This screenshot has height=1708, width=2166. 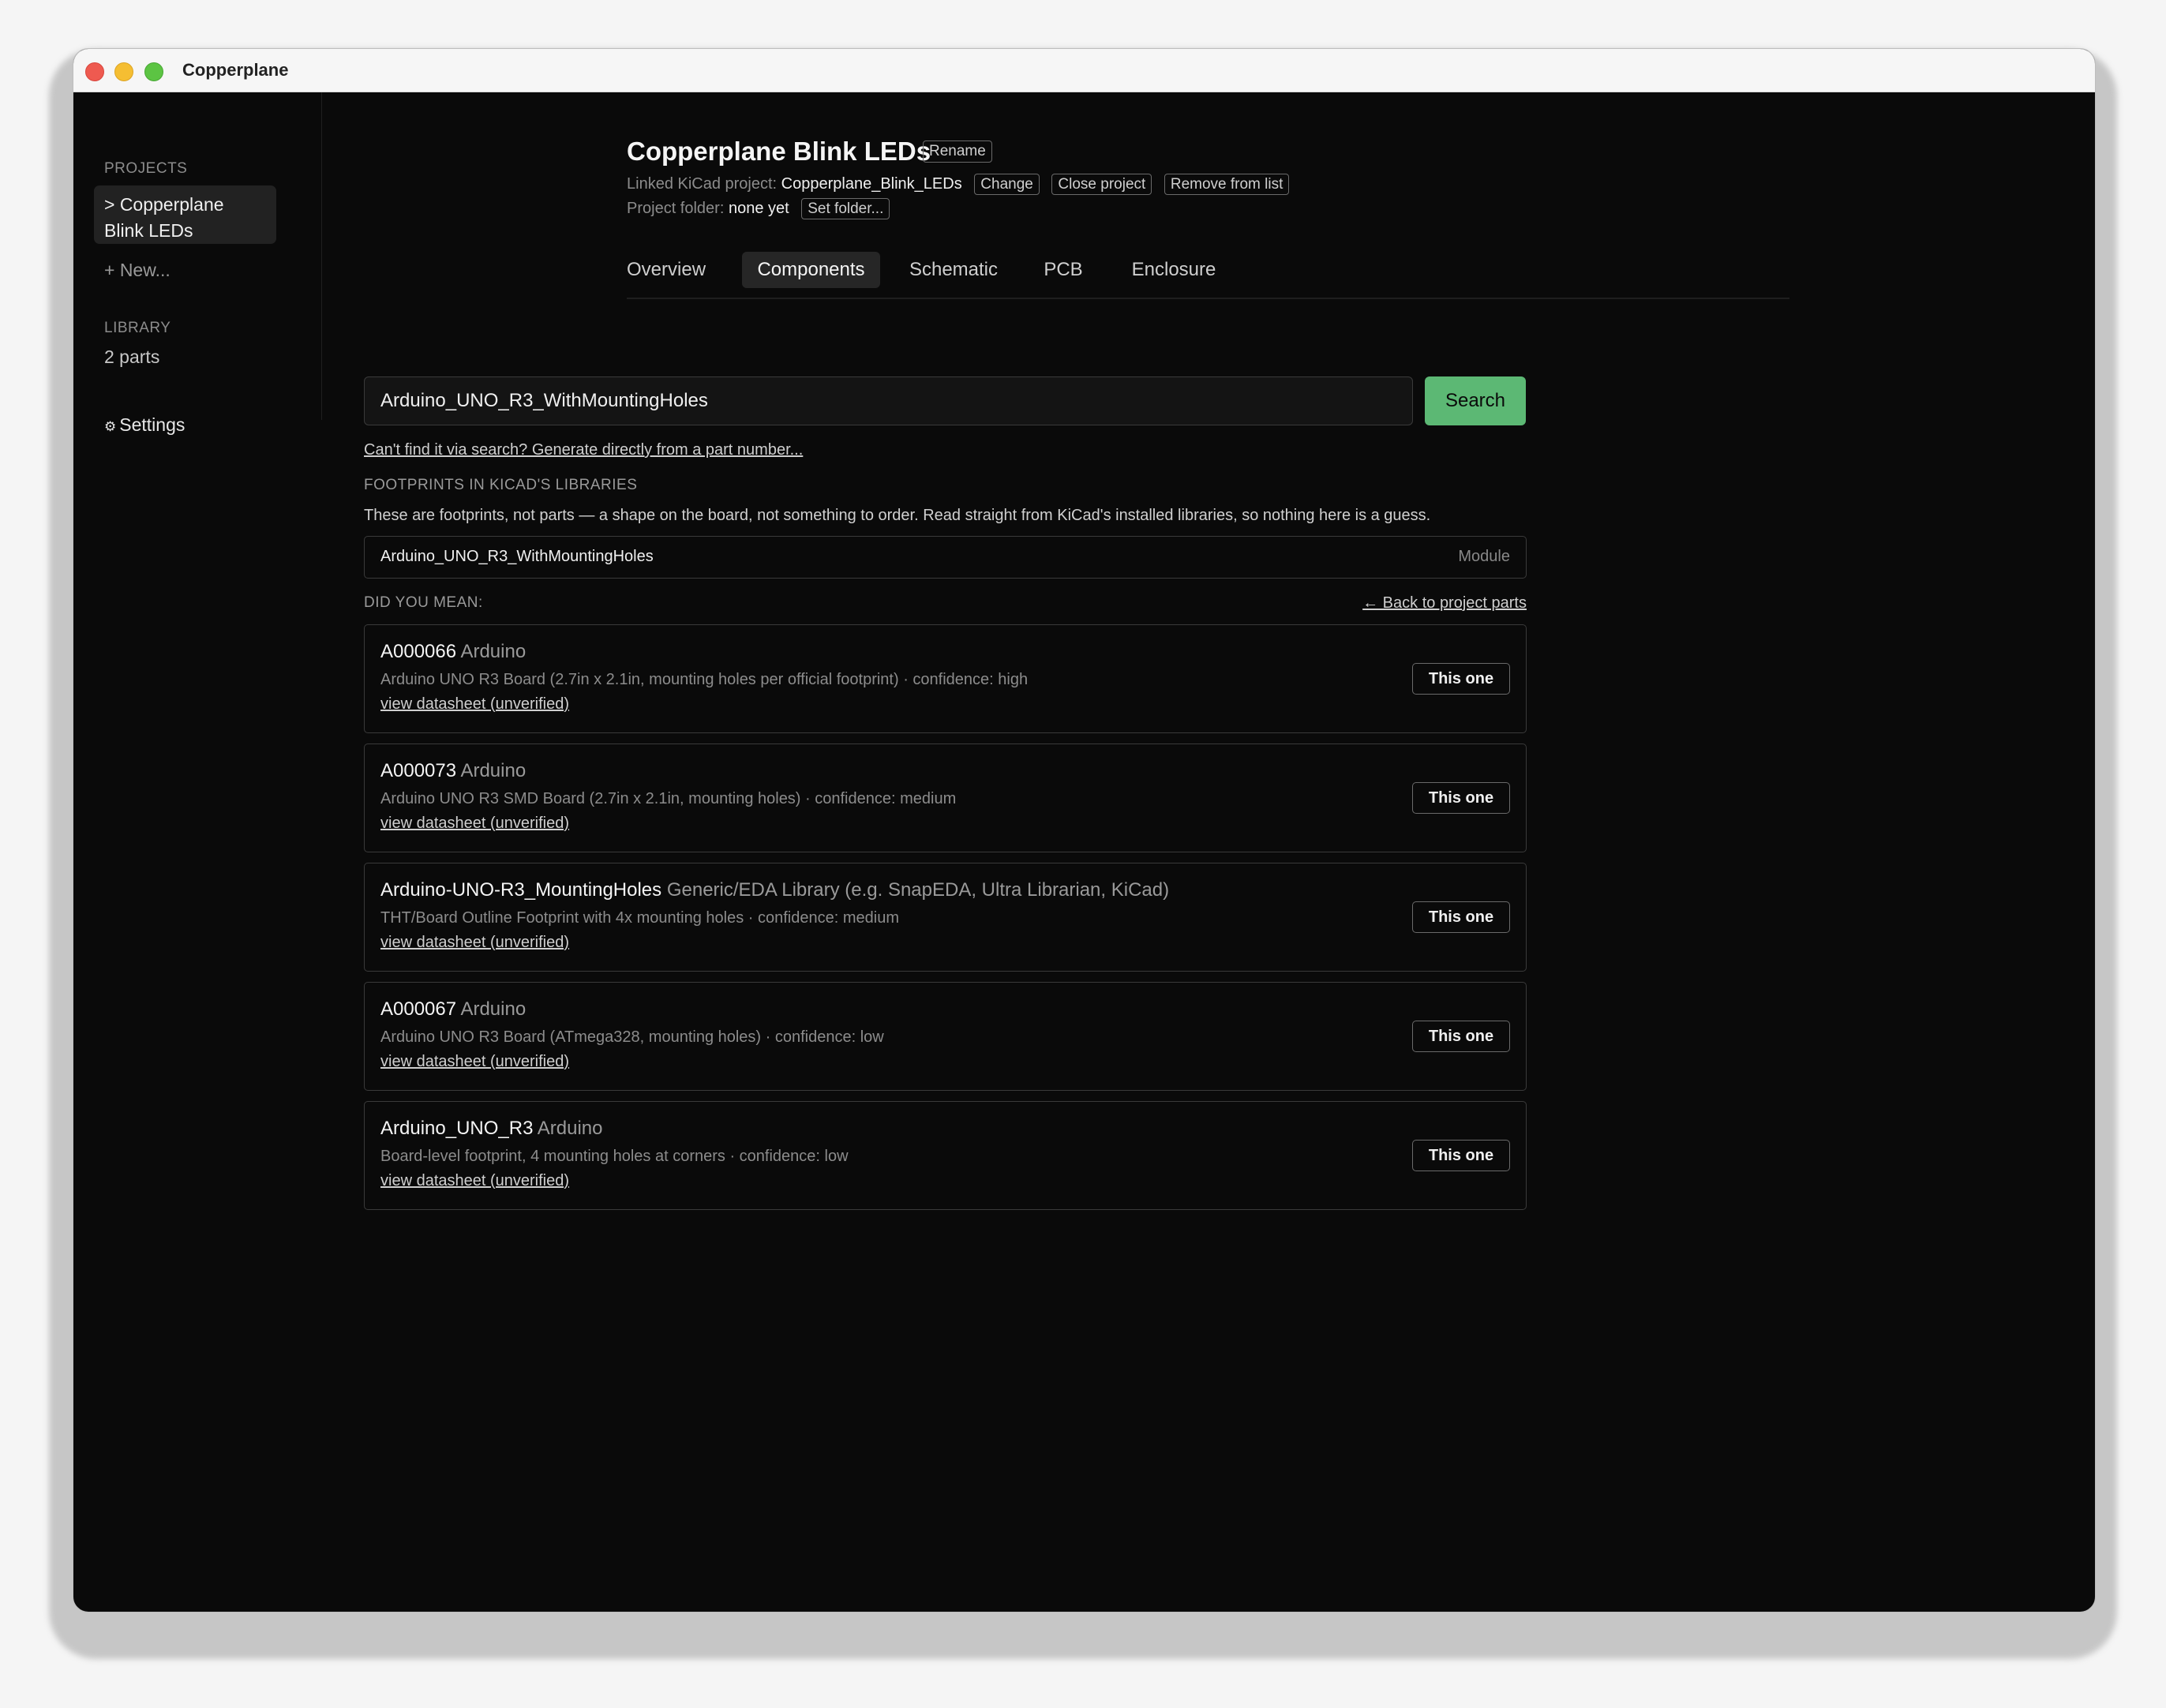 I want to click on window-title: Copperplane, so click(x=235, y=70).